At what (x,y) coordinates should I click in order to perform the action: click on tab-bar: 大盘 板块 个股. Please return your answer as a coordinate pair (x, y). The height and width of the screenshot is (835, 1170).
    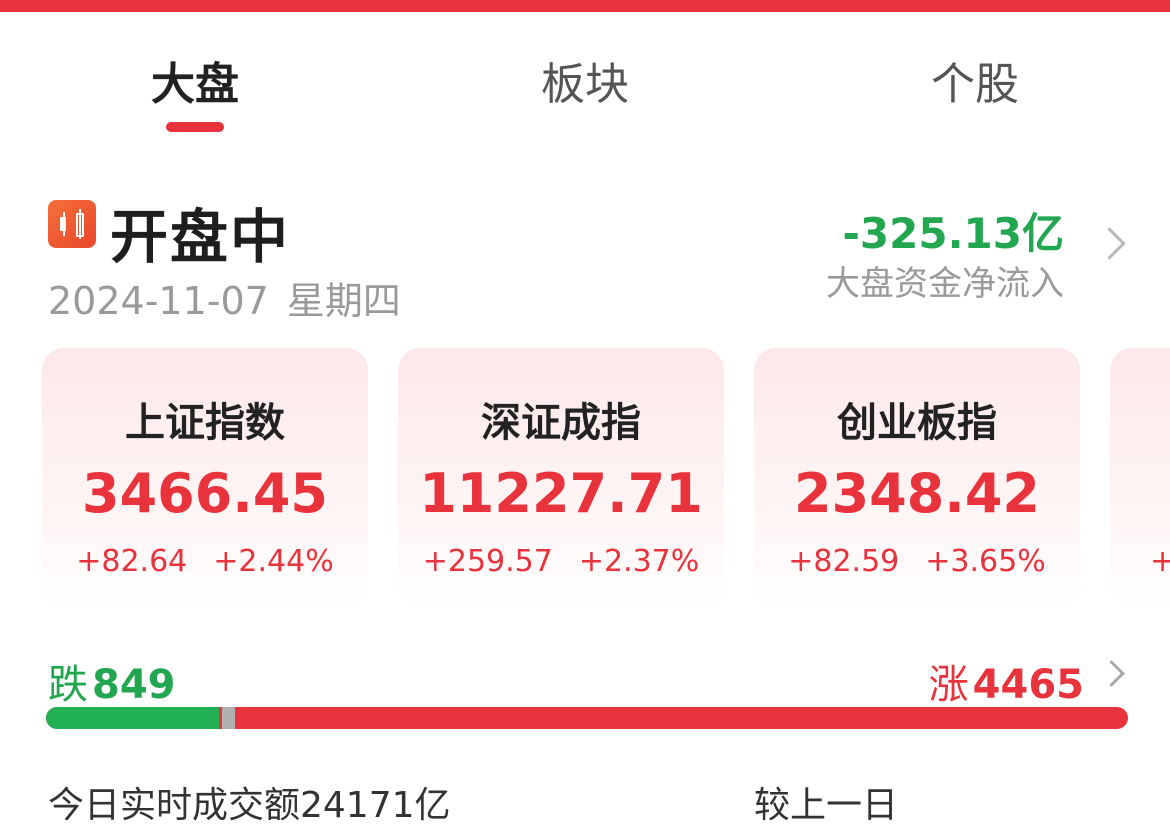
    Looking at the image, I should click on (585, 90).